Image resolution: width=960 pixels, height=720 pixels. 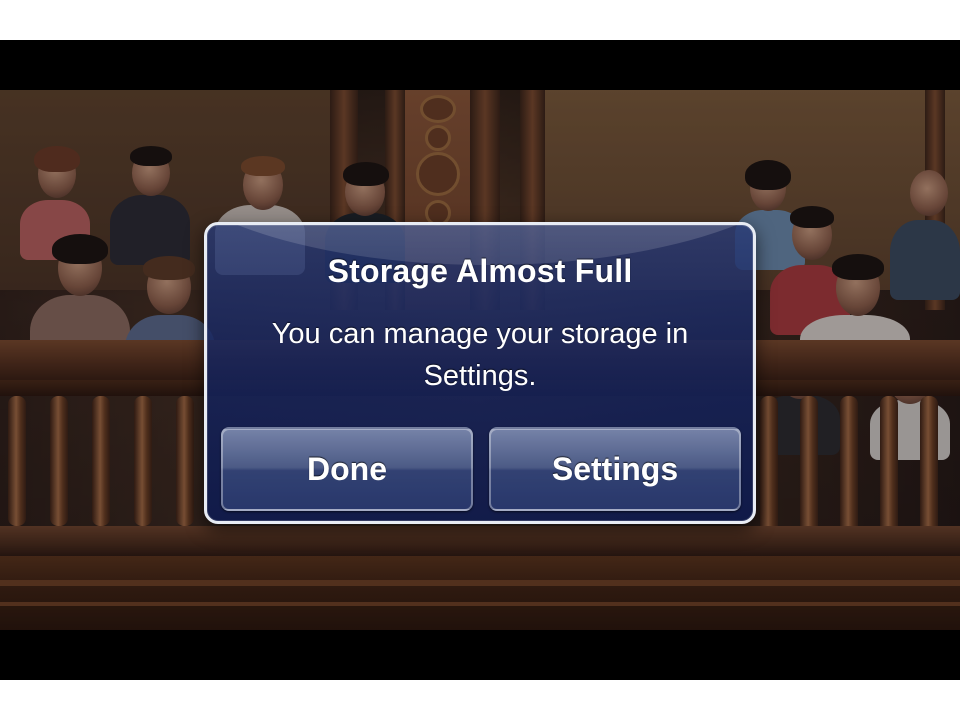 What do you see at coordinates (480, 271) in the screenshot?
I see `alert-title: Storage Almost Full` at bounding box center [480, 271].